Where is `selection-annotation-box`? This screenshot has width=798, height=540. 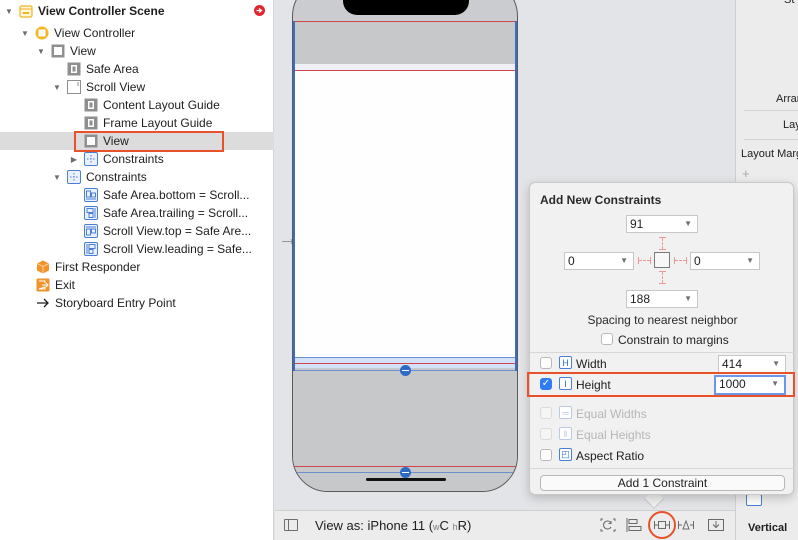
selection-annotation-box is located at coordinates (149, 141).